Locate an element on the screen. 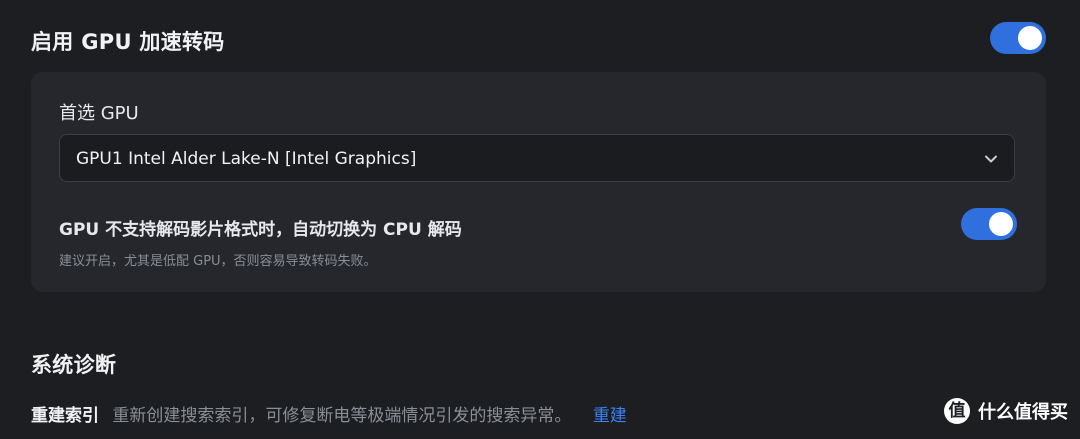  chevron-down-icon is located at coordinates (991, 159).